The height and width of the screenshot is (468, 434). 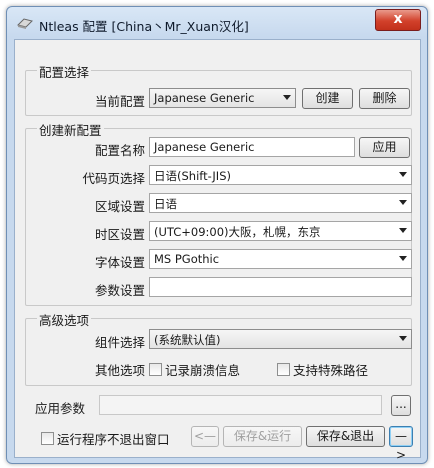 What do you see at coordinates (119, 150) in the screenshot?
I see `config-name-label: 配置名称` at bounding box center [119, 150].